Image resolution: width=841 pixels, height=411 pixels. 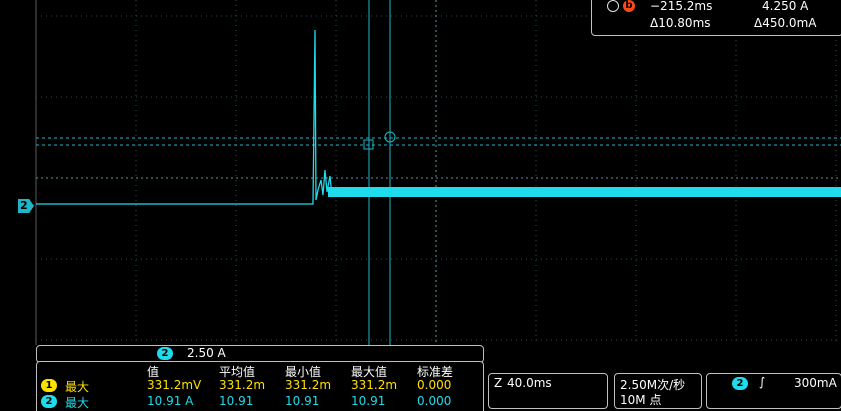 What do you see at coordinates (680, 23) in the screenshot?
I see `cursor-delta-time: Δ10.80ms` at bounding box center [680, 23].